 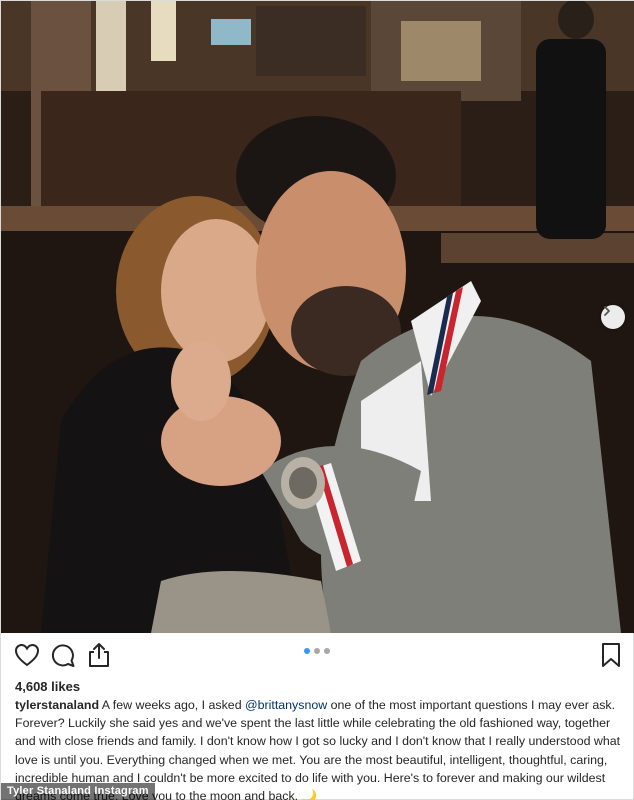 I want to click on comment-button, so click(x=63, y=655).